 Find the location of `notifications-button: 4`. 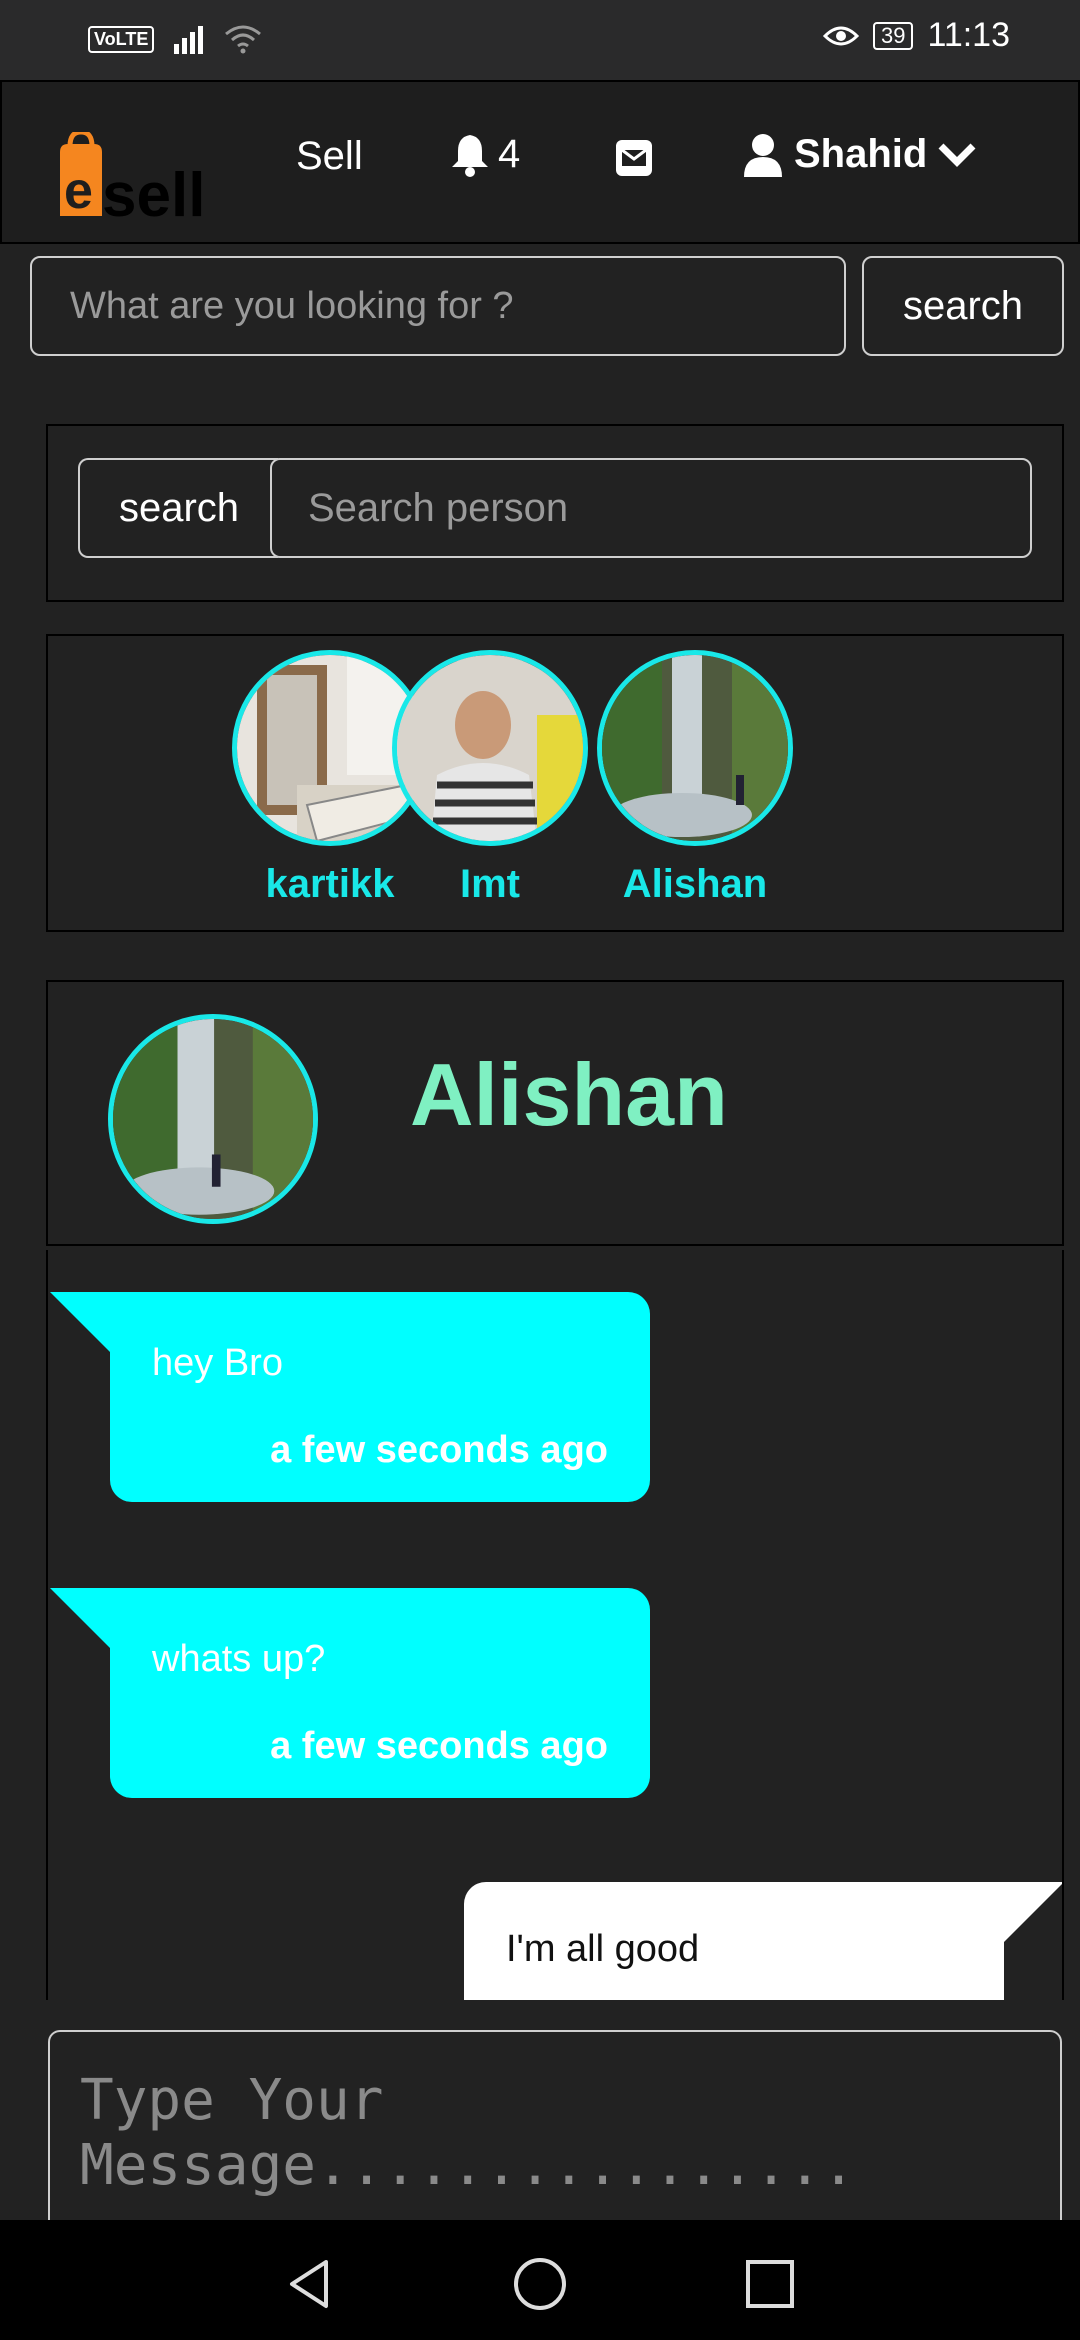

notifications-button: 4 is located at coordinates (485, 154).